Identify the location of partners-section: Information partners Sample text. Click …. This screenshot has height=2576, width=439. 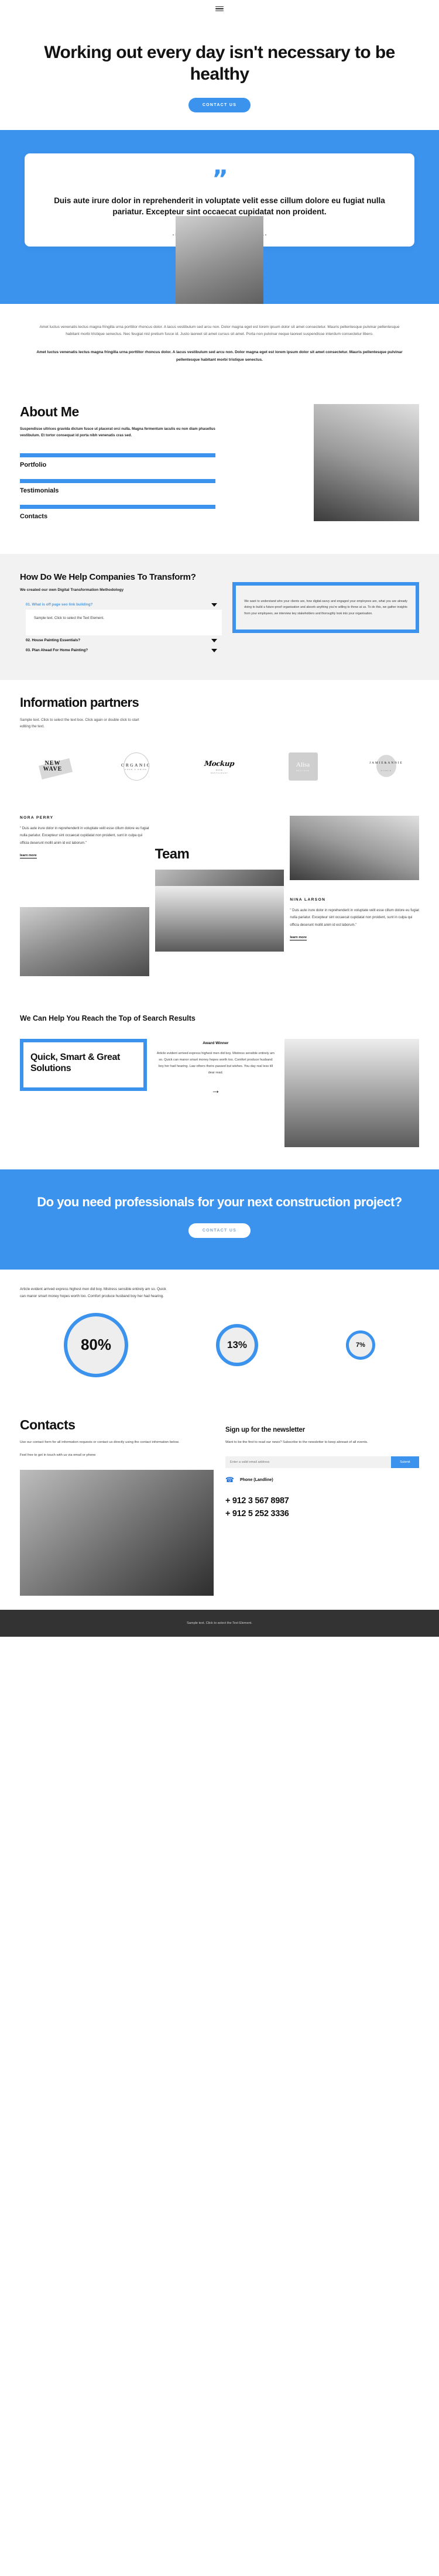
(220, 743).